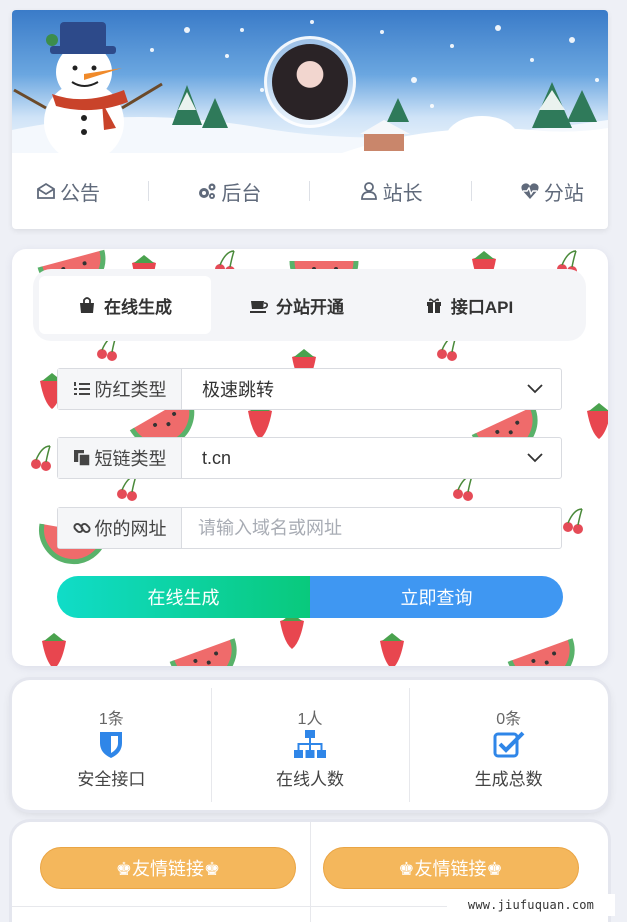 The image size is (627, 922). Describe the element at coordinates (81, 528) in the screenshot. I see `link-icon` at that location.